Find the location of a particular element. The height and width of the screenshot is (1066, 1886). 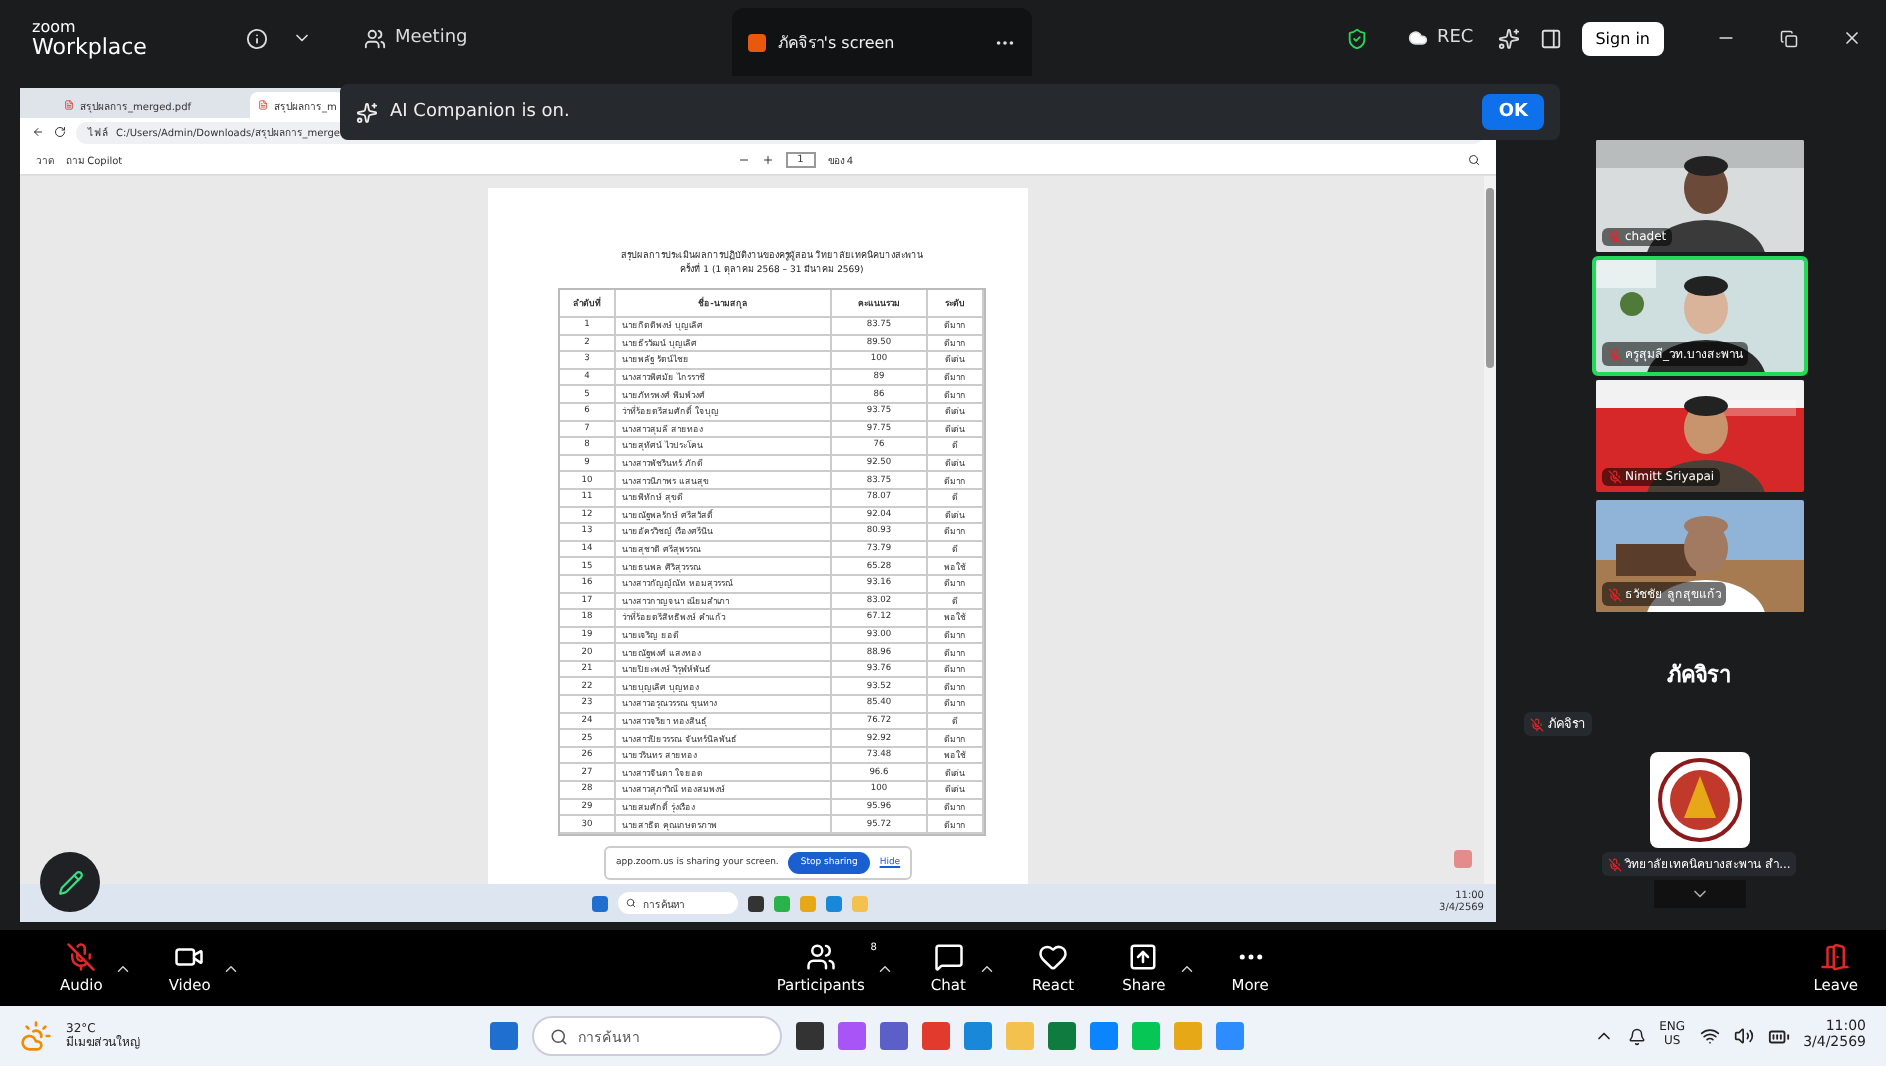

presenter-name: ภัคจิรา is located at coordinates (1699, 676).